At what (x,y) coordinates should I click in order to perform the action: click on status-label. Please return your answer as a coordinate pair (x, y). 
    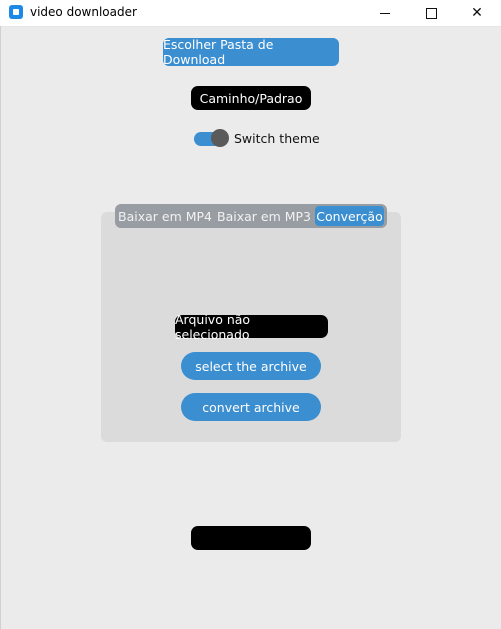
    Looking at the image, I should click on (251, 538).